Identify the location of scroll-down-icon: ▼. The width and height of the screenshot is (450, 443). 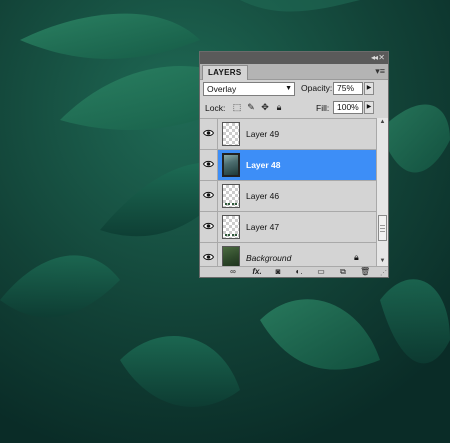
(382, 261).